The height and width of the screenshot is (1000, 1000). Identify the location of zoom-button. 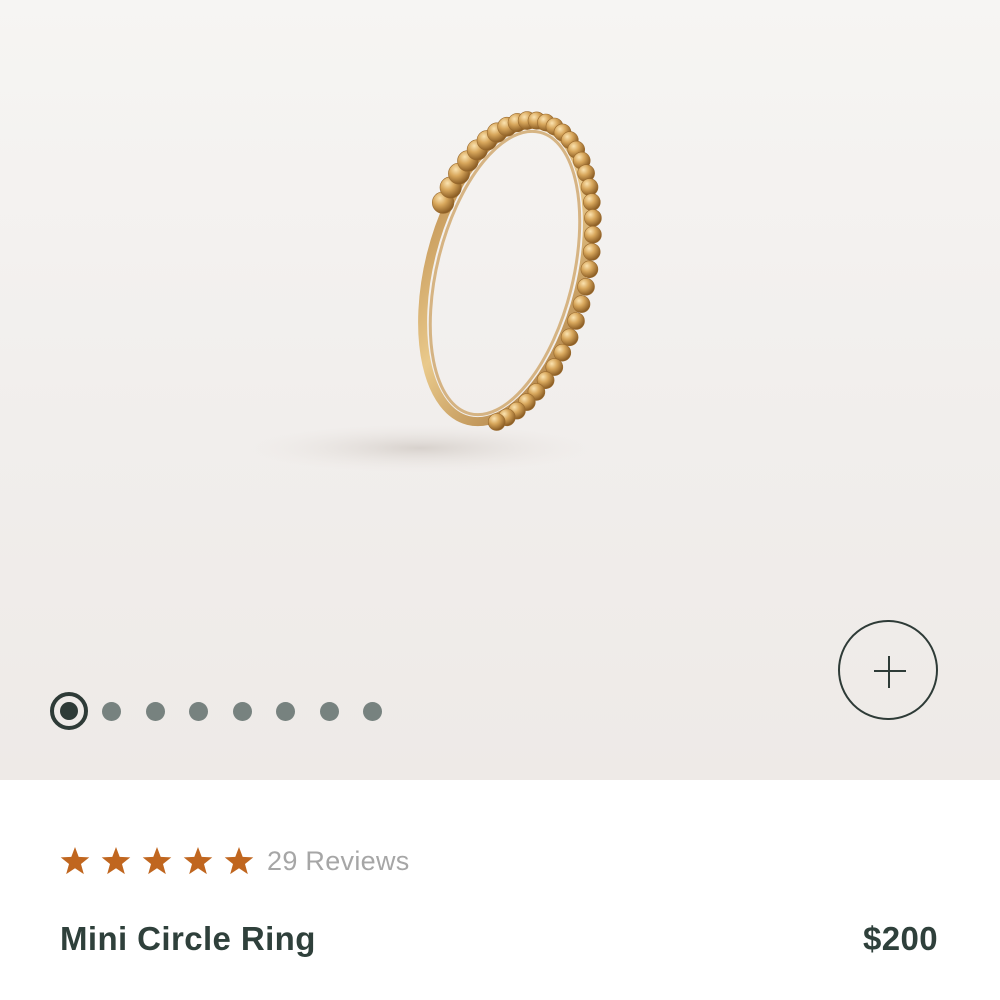
(888, 670).